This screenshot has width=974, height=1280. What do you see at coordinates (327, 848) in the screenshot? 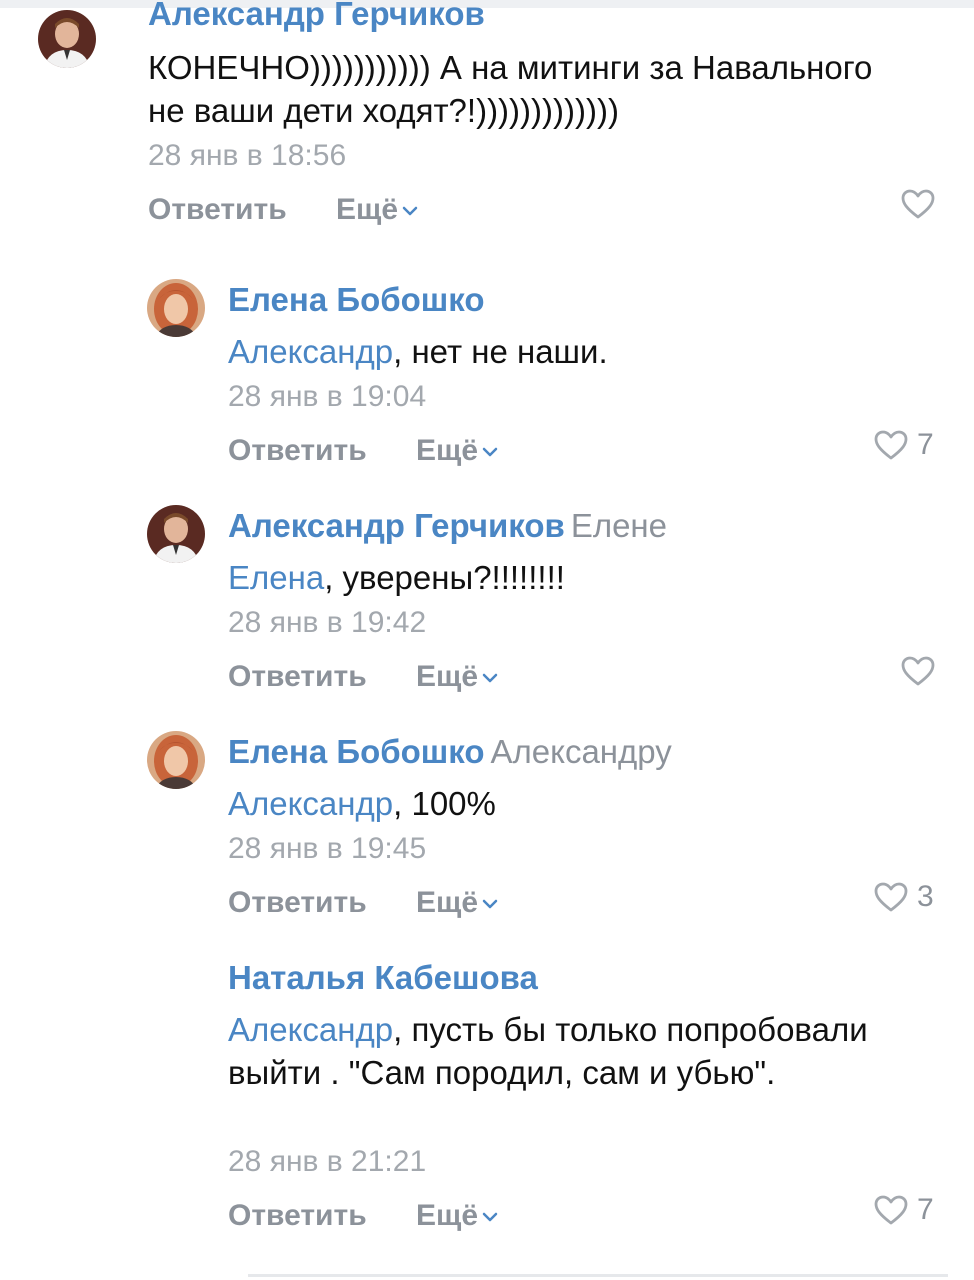
I see `comment-date: 28 янв в 19:45` at bounding box center [327, 848].